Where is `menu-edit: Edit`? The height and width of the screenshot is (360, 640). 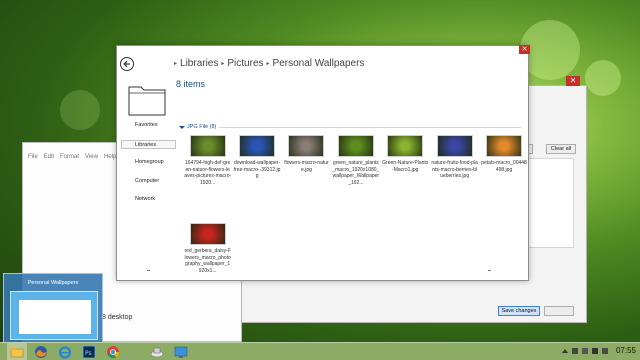
menu-edit: Edit is located at coordinates (49, 157).